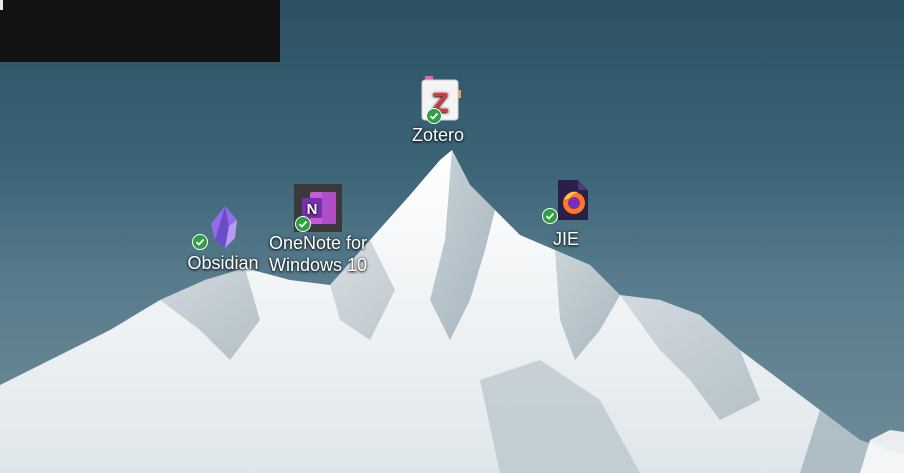 Image resolution: width=904 pixels, height=473 pixels. Describe the element at coordinates (566, 202) in the screenshot. I see `firefox-file-icon` at that location.